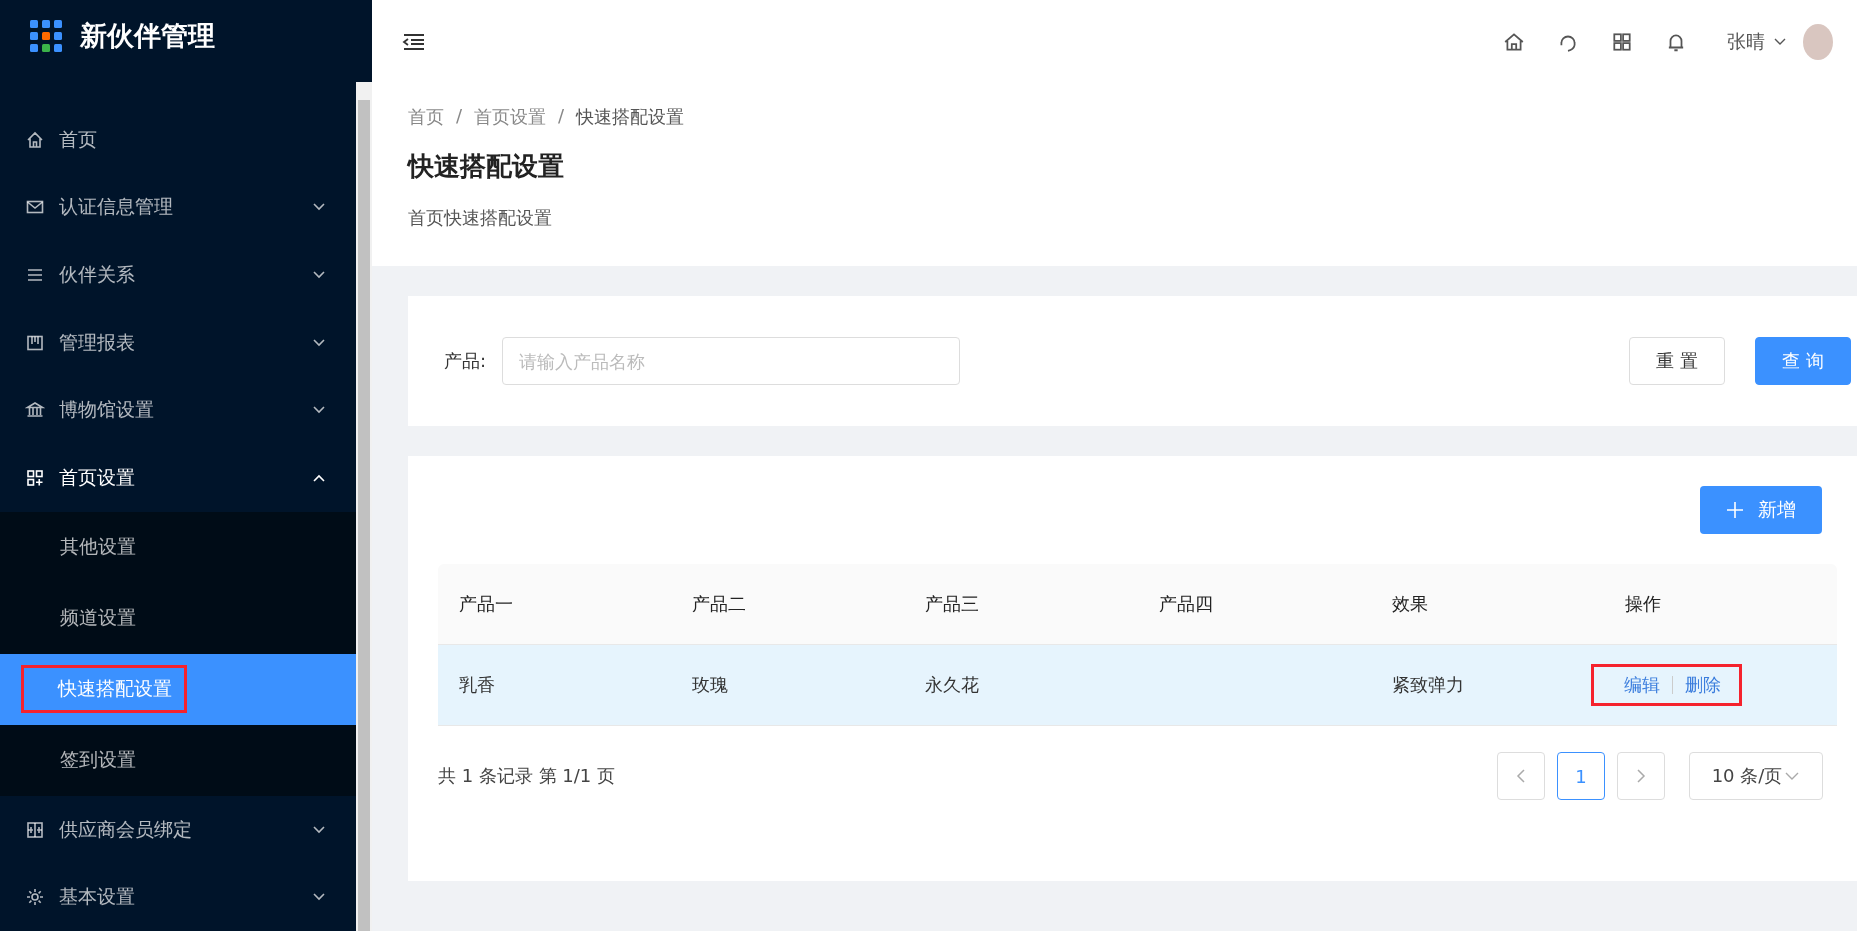 The height and width of the screenshot is (931, 1857). What do you see at coordinates (486, 604) in the screenshot?
I see `column-header: 产品一` at bounding box center [486, 604].